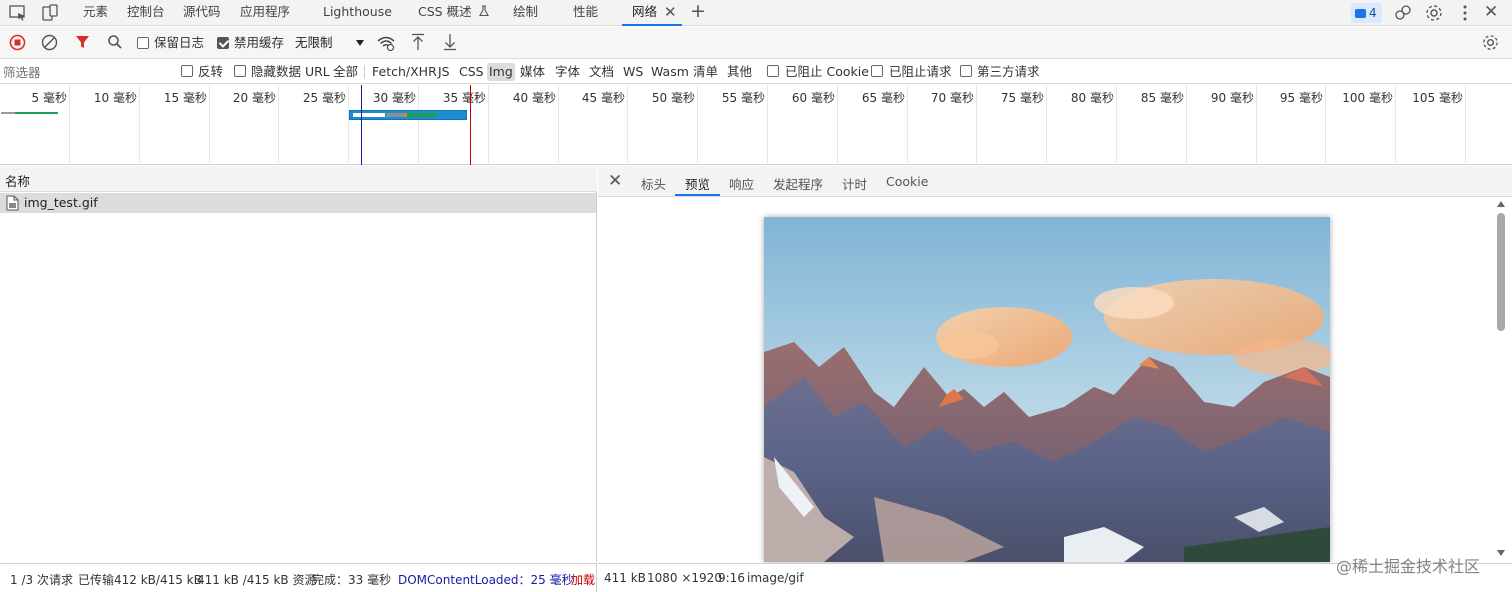 This screenshot has height=592, width=1512. Describe the element at coordinates (670, 12) in the screenshot. I see `close-tab-icon: ✕` at that location.